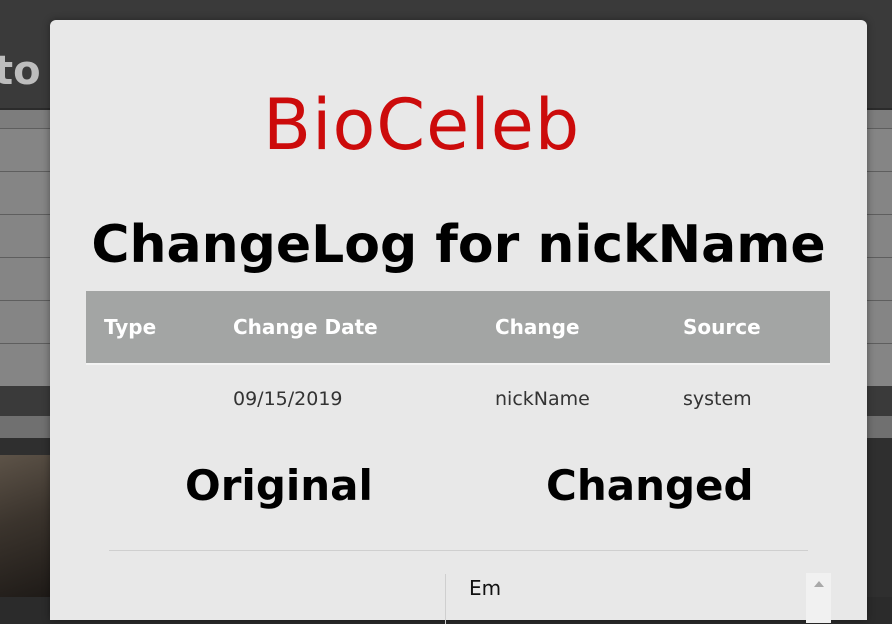 The height and width of the screenshot is (624, 892). Describe the element at coordinates (288, 399) in the screenshot. I see `cell-change-date: 09/15/2019` at that location.